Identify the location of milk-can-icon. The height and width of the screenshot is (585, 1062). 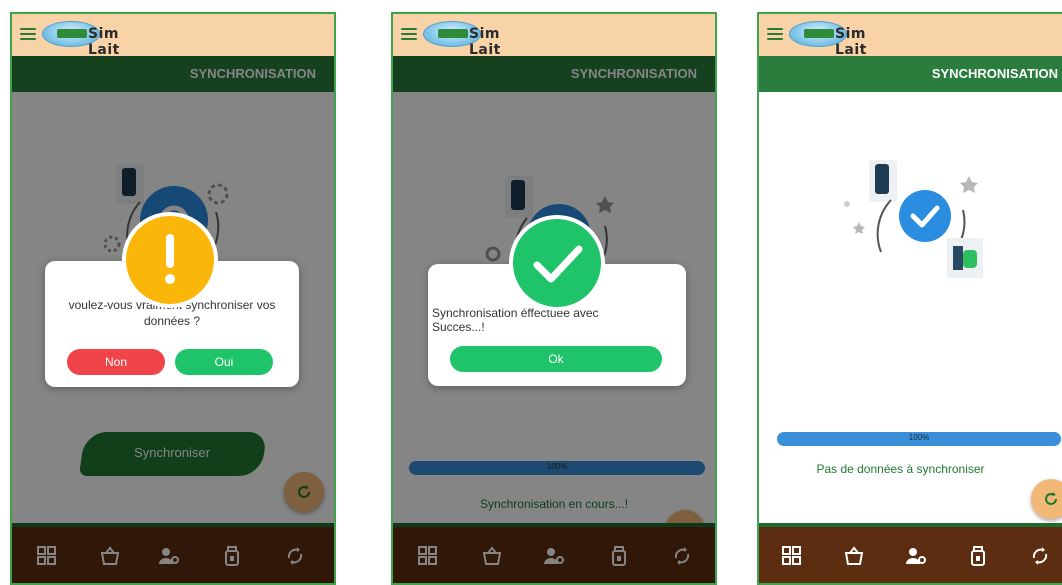
(978, 556).